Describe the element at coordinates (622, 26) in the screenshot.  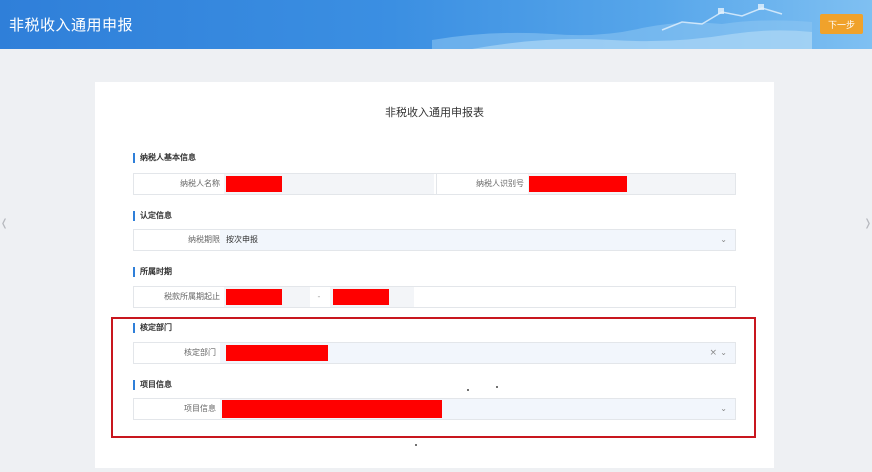
I see `great-wall-banner-icon` at that location.